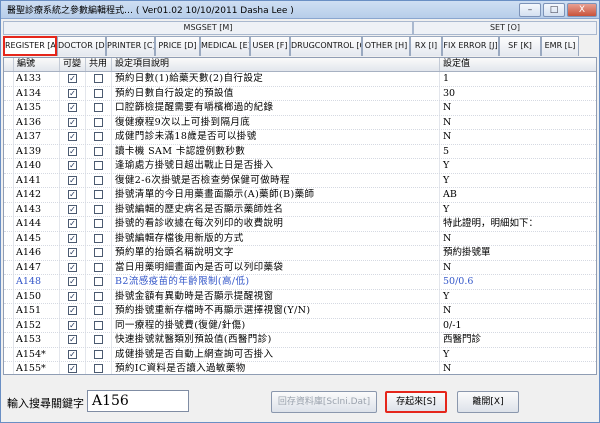  Describe the element at coordinates (300, 166) in the screenshot. I see `table-row: A140 ✓ 逢瑜處方掛號日超出戰止日是否掛入 Y` at that location.